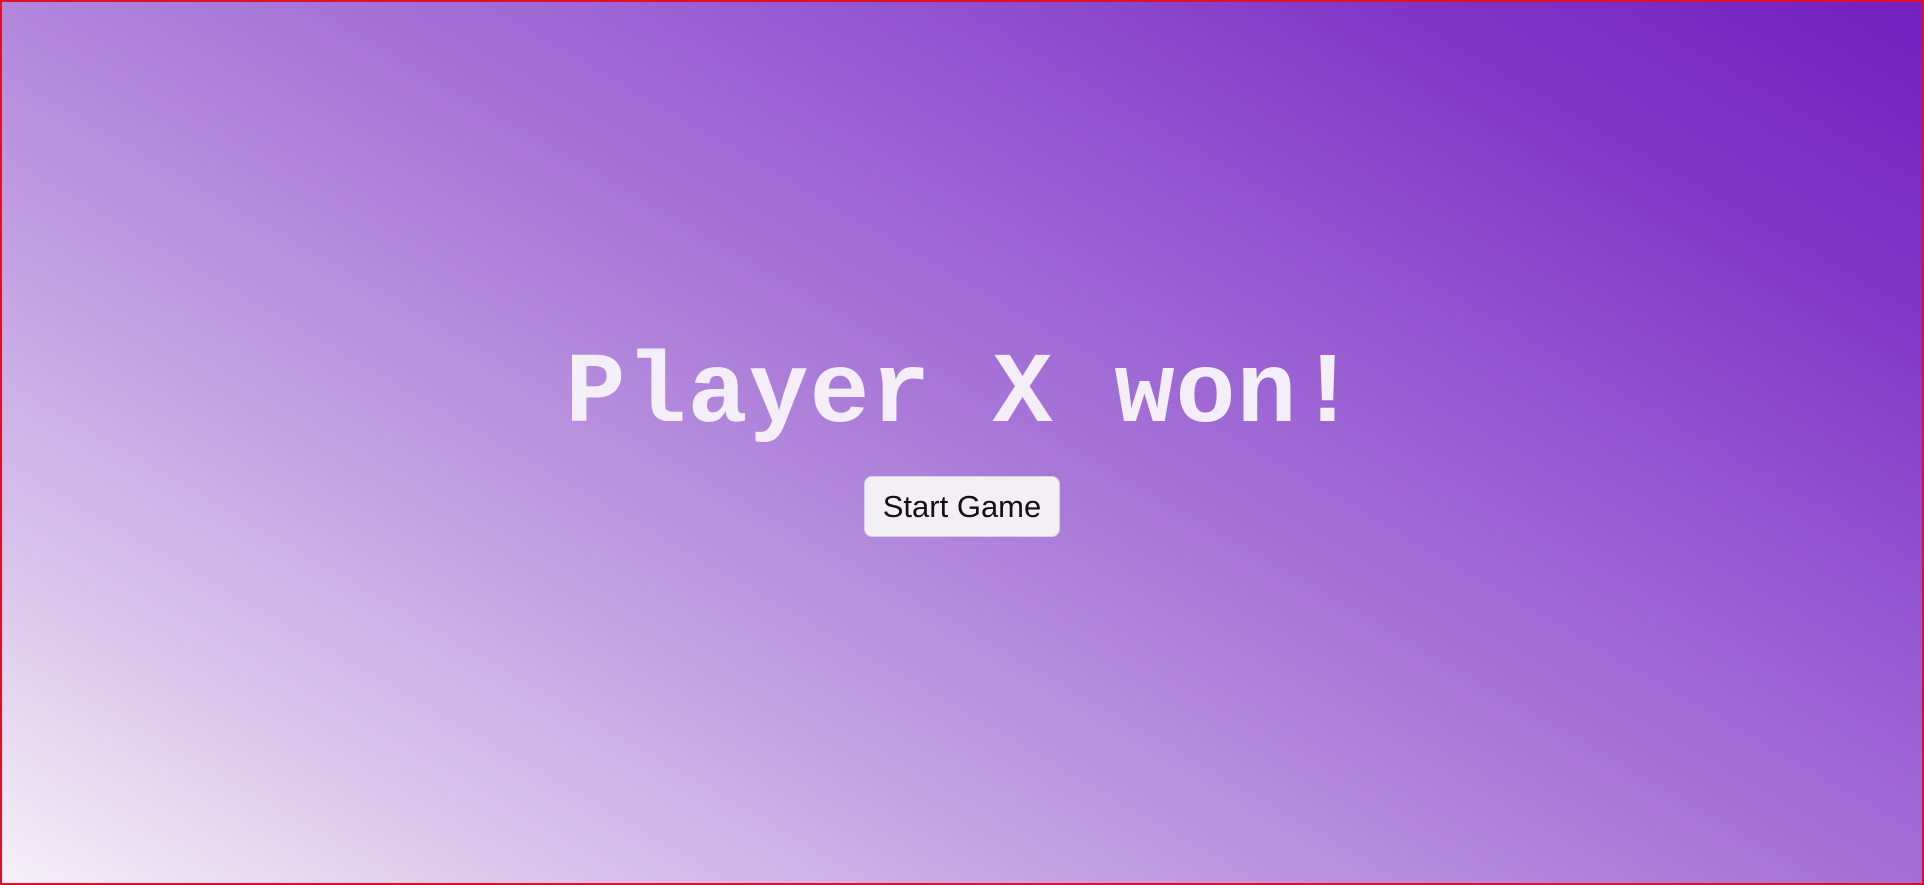 This screenshot has height=885, width=1924. Describe the element at coordinates (962, 506) in the screenshot. I see `start-game-button: Start Game` at that location.